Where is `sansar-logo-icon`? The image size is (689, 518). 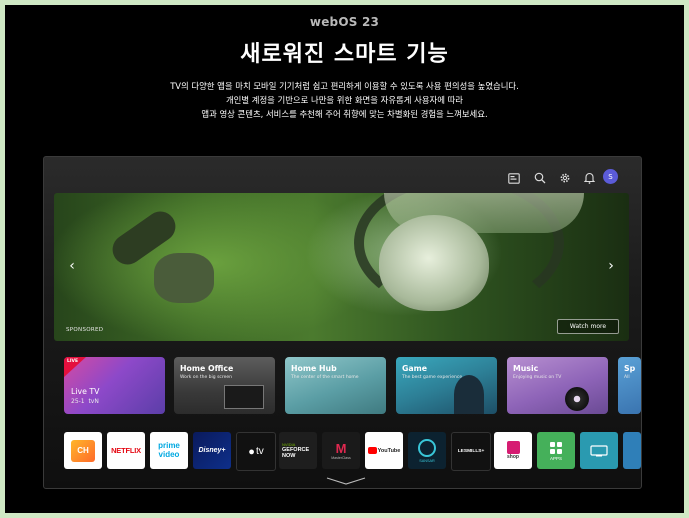
sansar-logo-icon is located at coordinates (427, 447).